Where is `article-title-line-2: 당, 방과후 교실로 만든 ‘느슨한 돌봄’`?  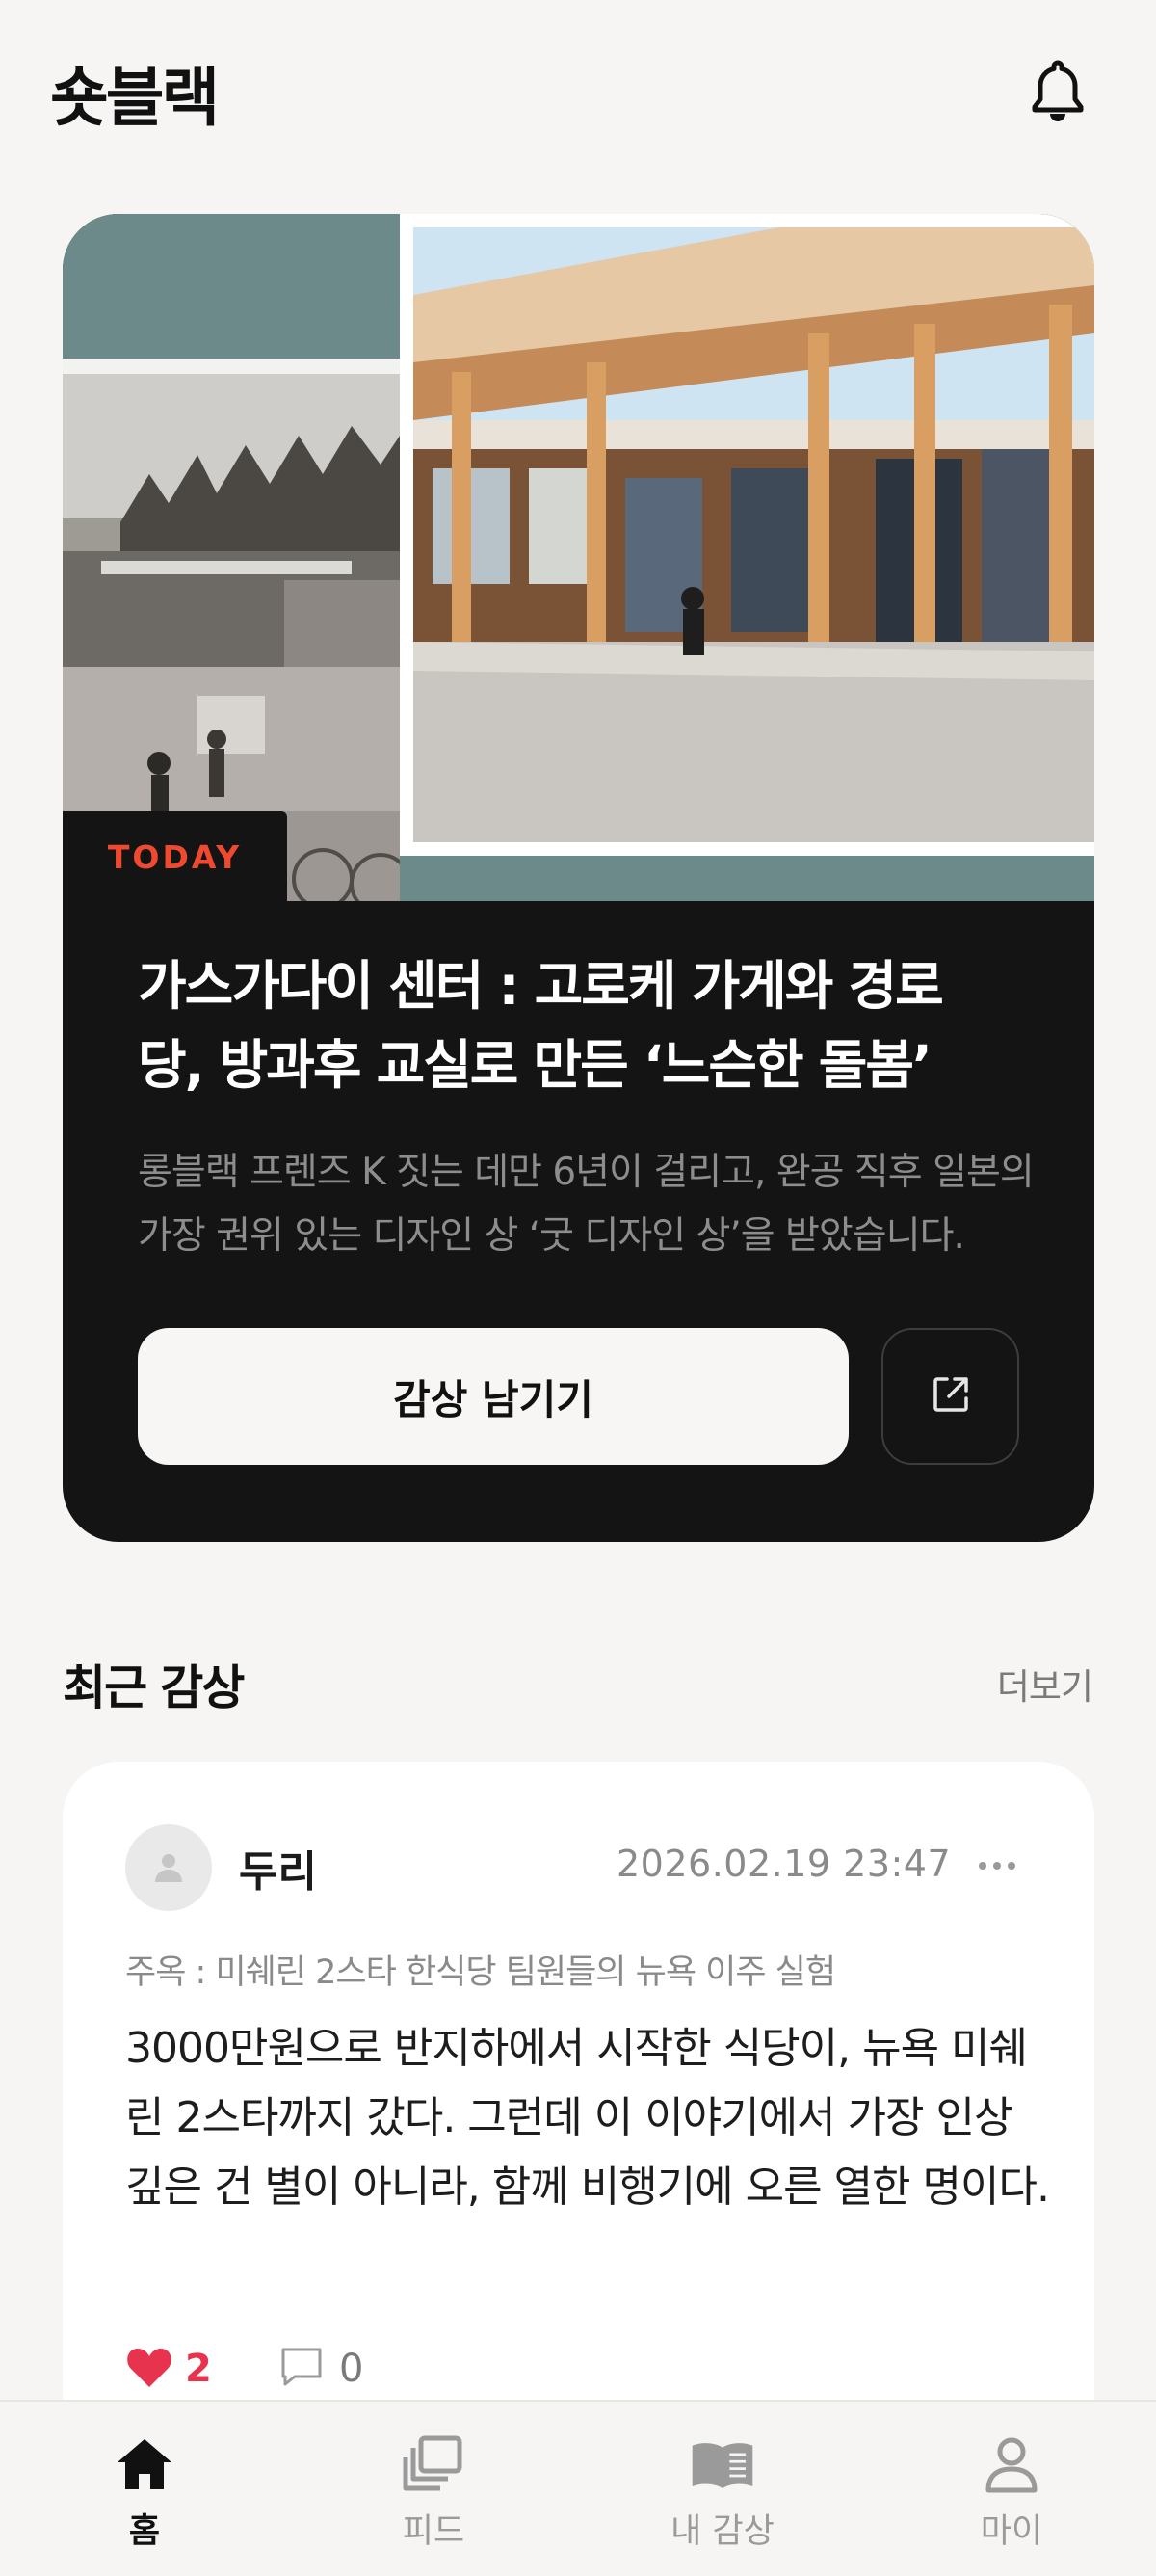 article-title-line-2: 당, 방과후 교실로 만든 ‘느슨한 돌봄’ is located at coordinates (535, 1065).